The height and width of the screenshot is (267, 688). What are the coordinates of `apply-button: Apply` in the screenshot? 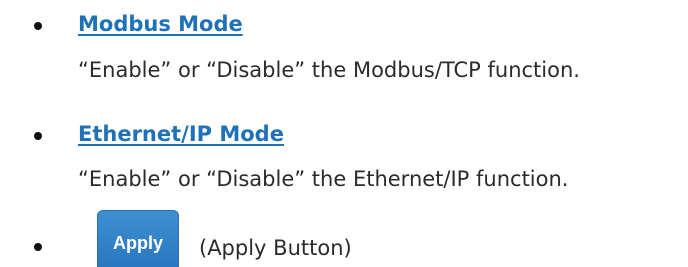 It's located at (138, 238).